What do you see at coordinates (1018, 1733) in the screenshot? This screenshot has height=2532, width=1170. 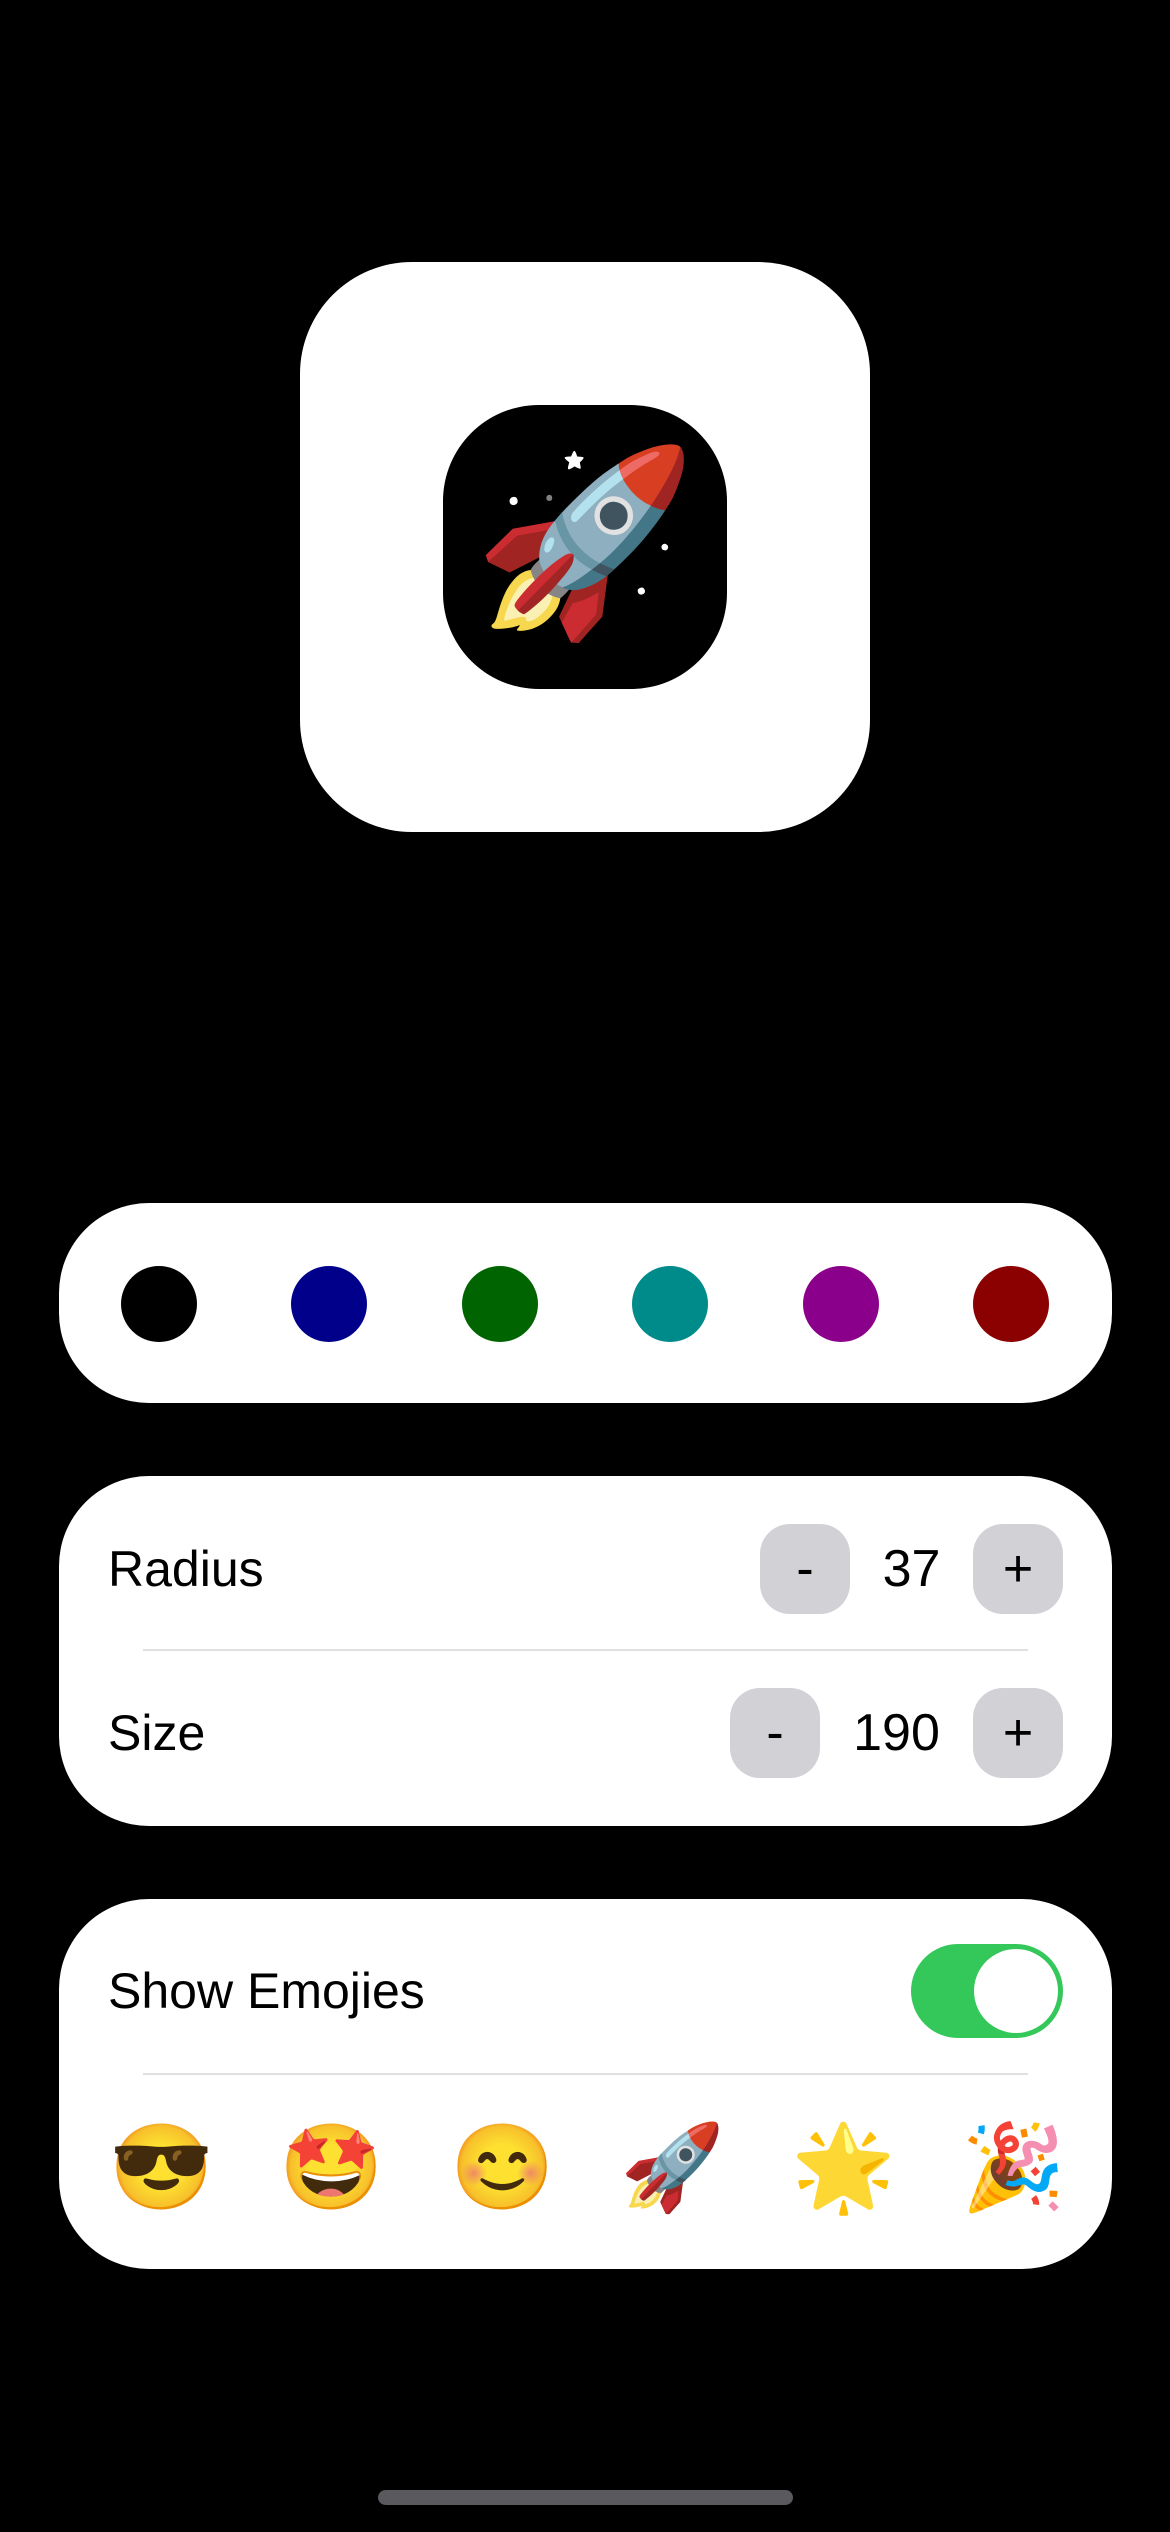 I see `size-increment-button: +` at bounding box center [1018, 1733].